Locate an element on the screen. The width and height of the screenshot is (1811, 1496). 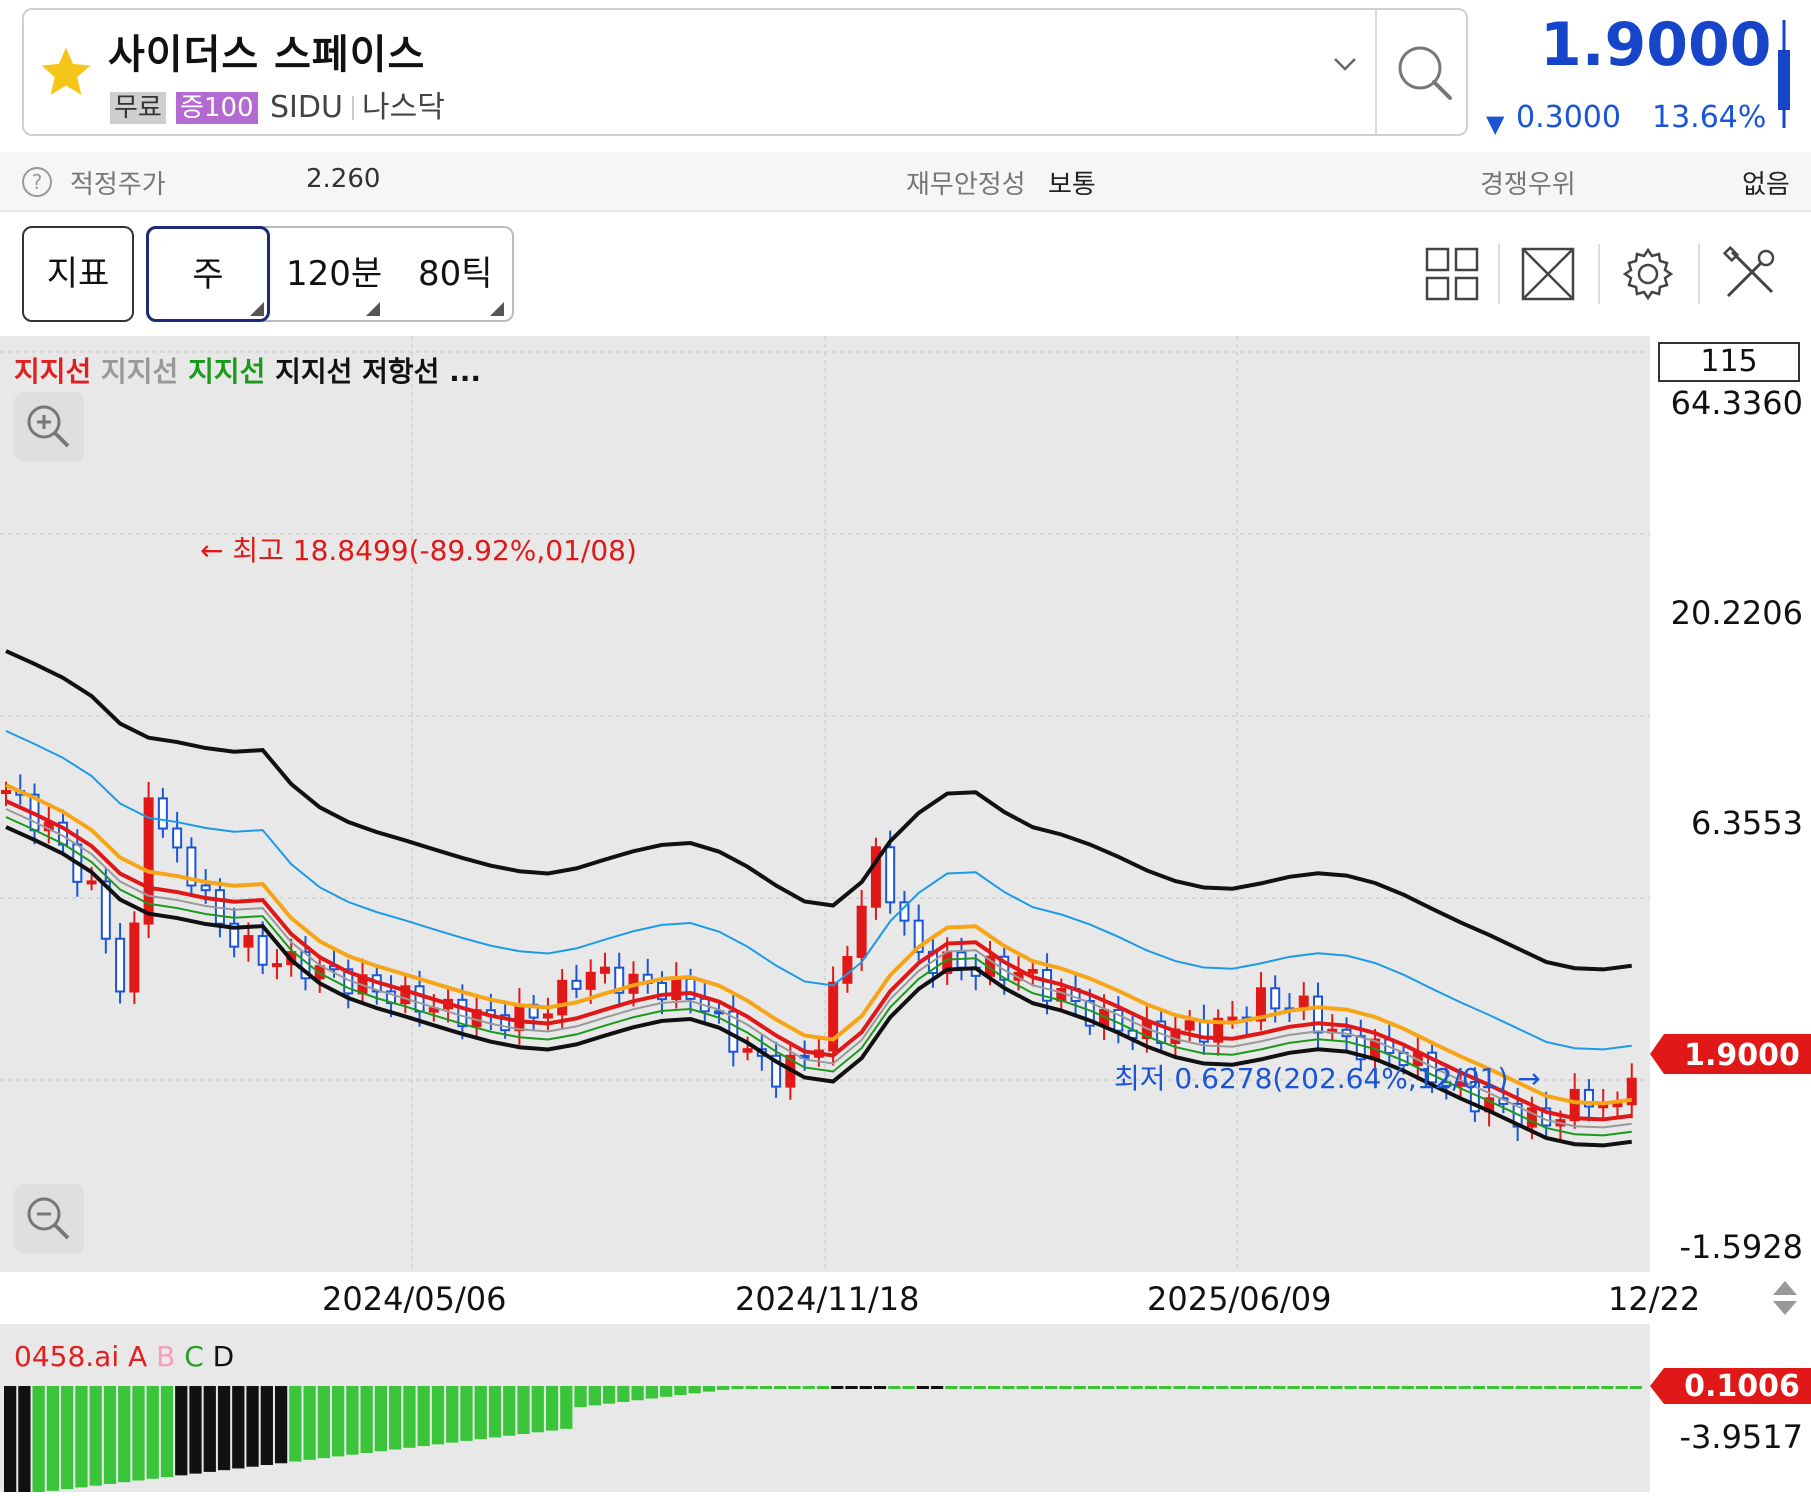
zoom-in-icon is located at coordinates (48, 426).